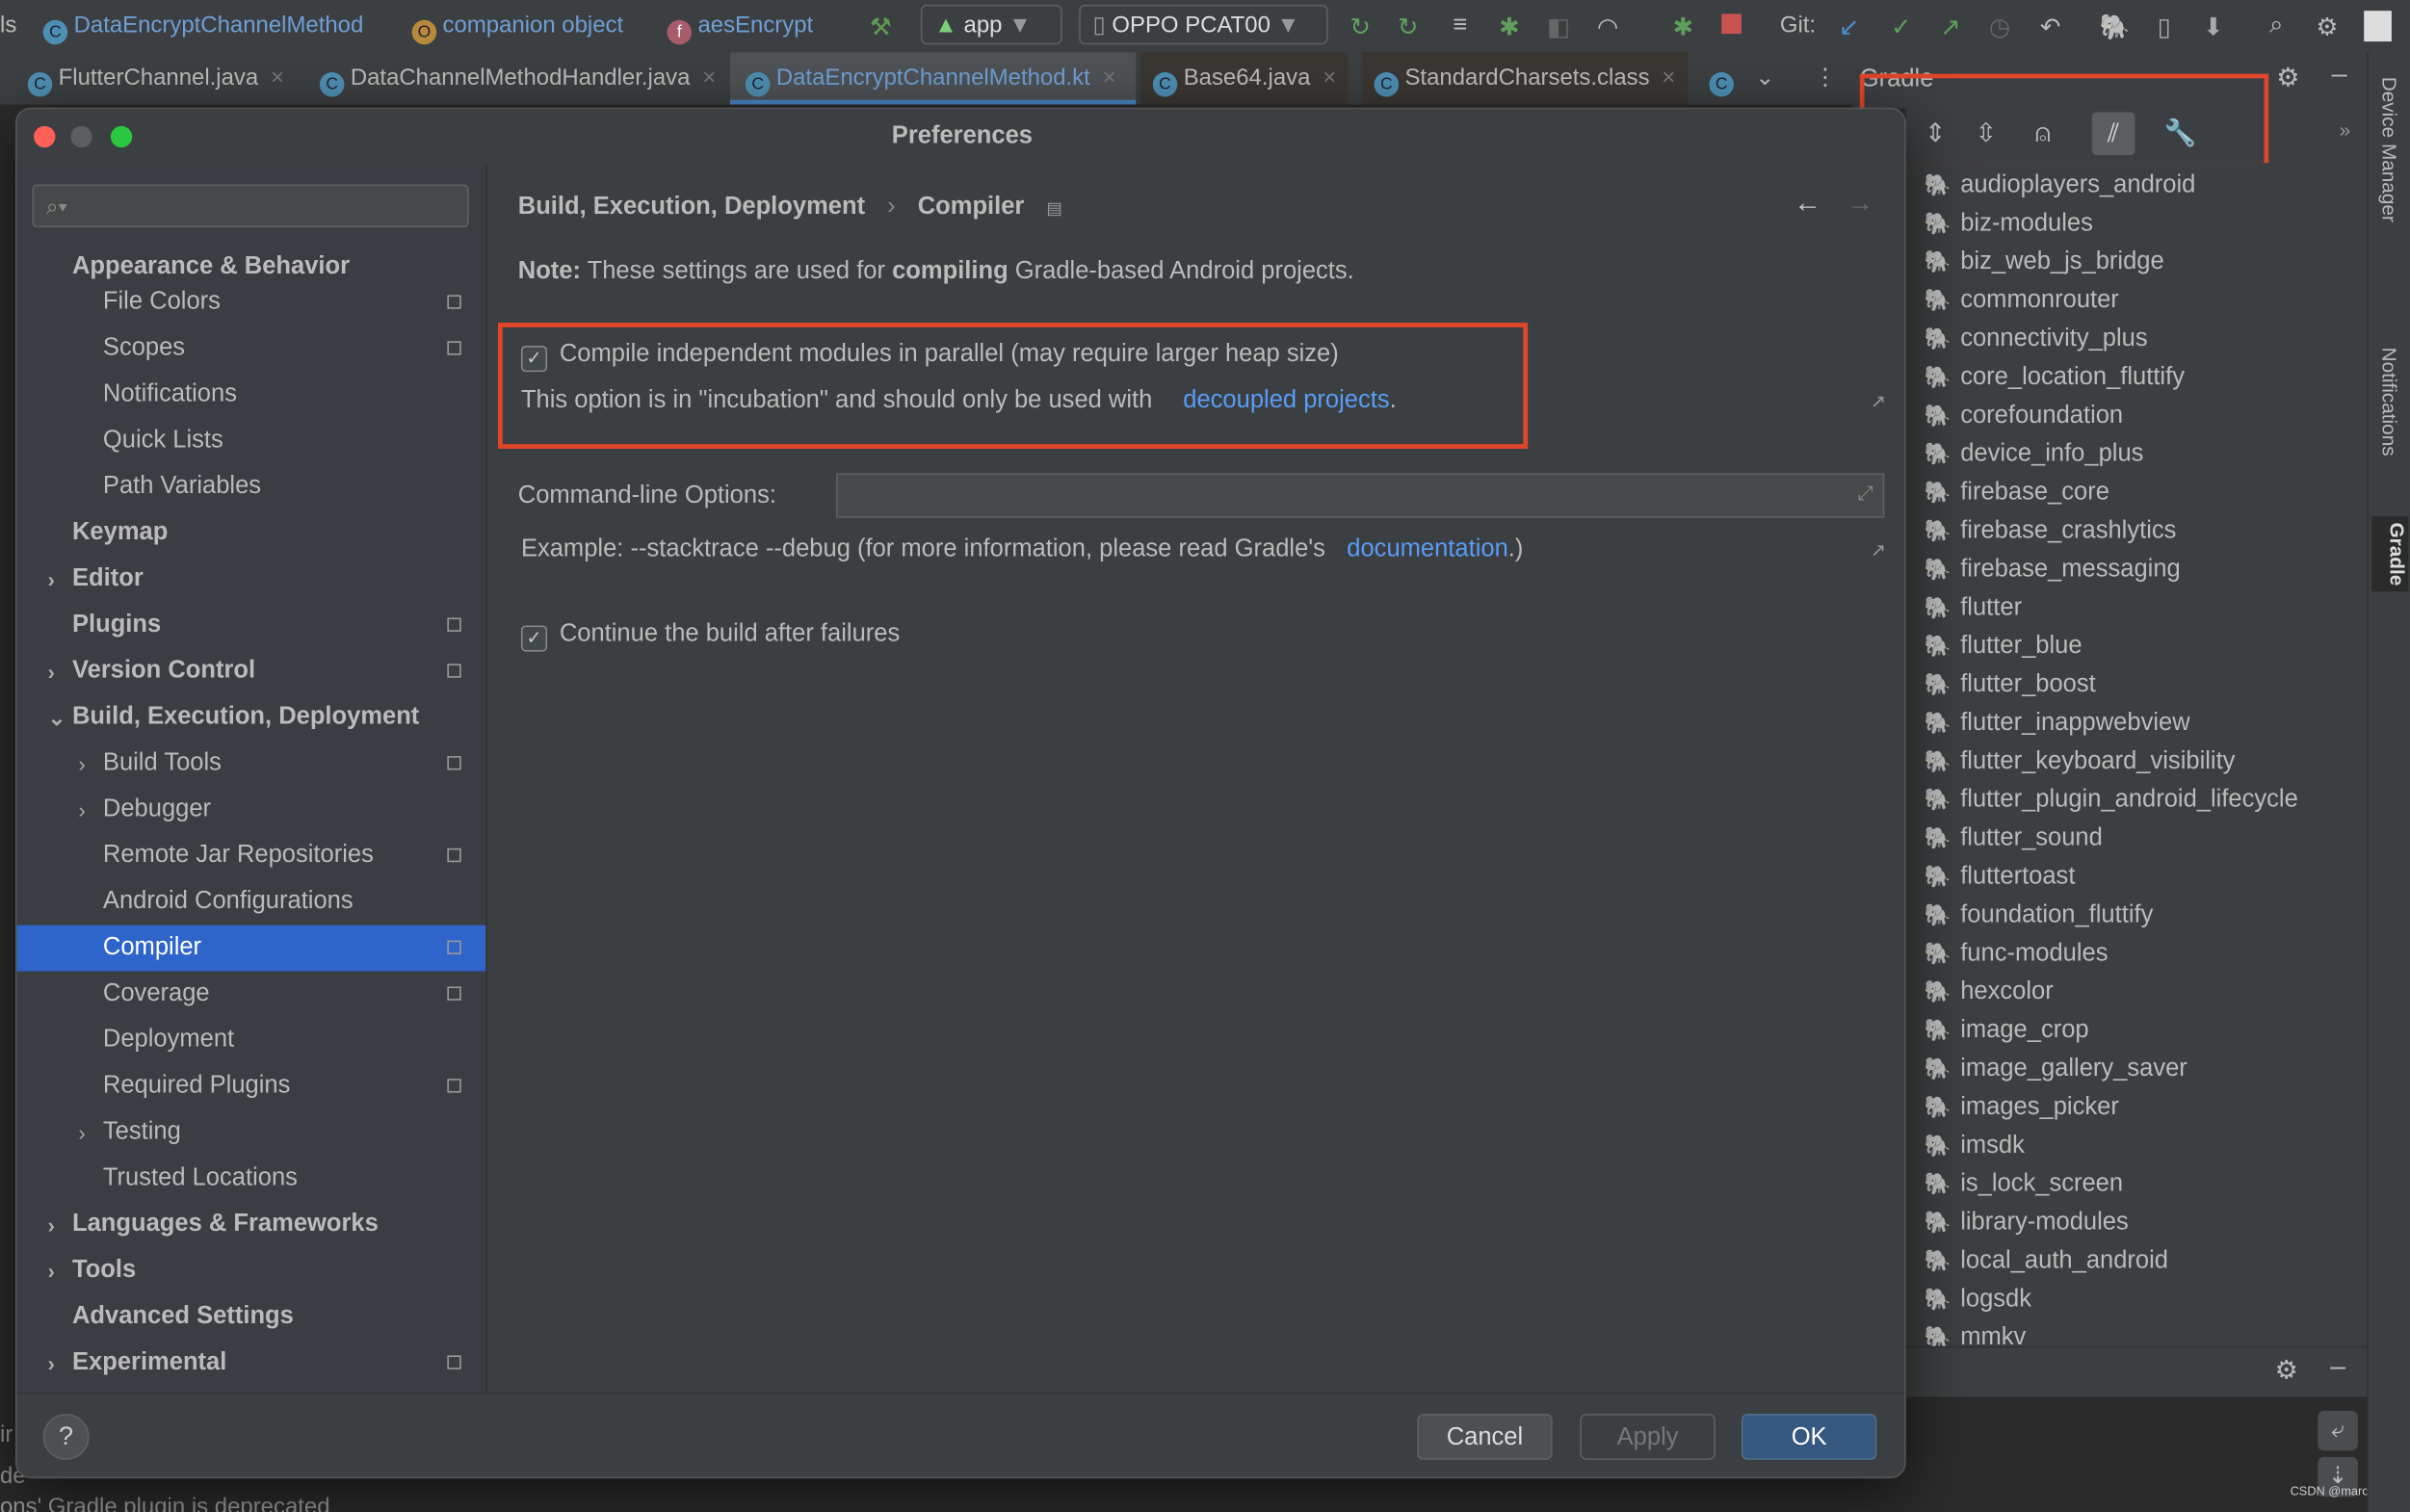 Image resolution: width=2410 pixels, height=1512 pixels. Describe the element at coordinates (991, 25) in the screenshot. I see `run-config-select: ▲ app ▼` at that location.